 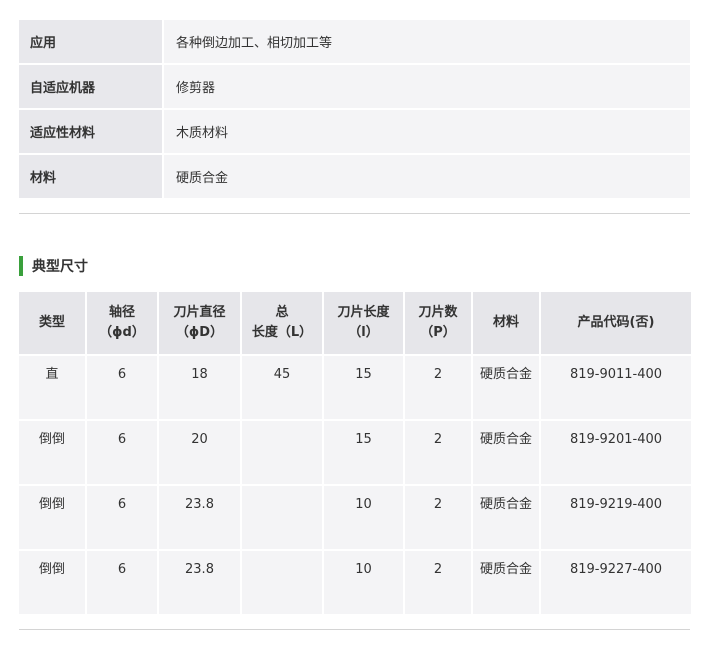 I want to click on table-row: 倒倒 6 23.8 10 2 硬质合金 819-9219-400, so click(x=355, y=518).